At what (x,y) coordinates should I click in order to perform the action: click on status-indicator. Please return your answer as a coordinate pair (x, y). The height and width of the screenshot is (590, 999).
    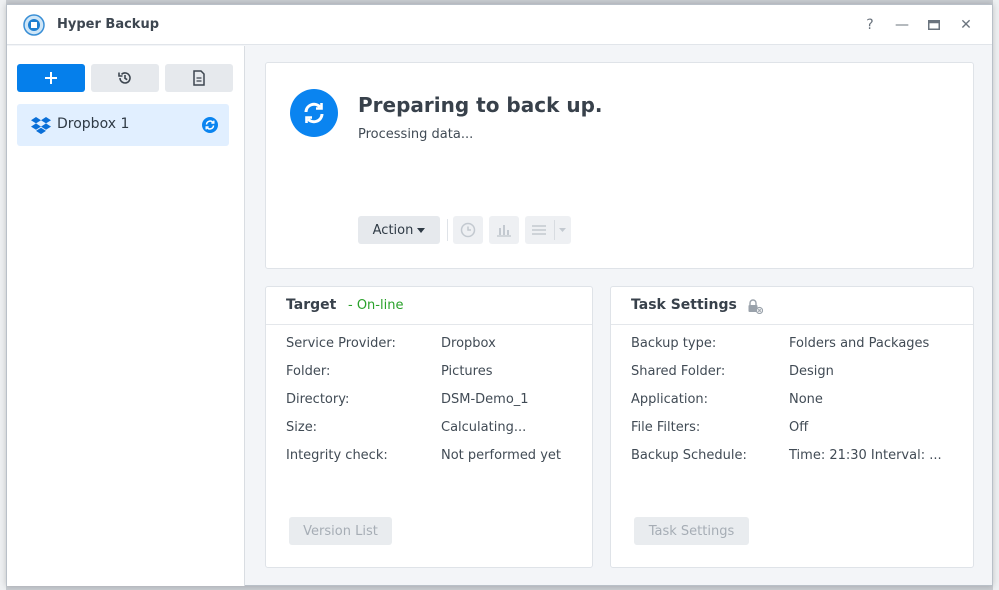
    Looking at the image, I should click on (314, 113).